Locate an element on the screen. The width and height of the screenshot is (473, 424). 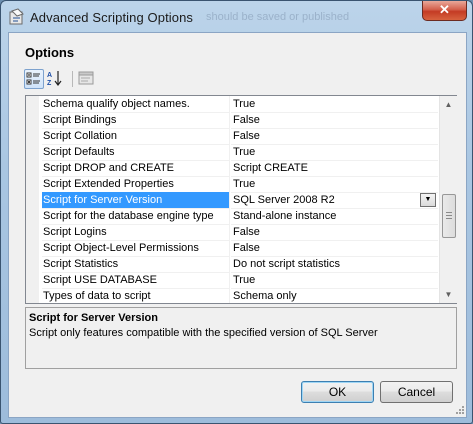
dropdown-arrow-icon: ▼ is located at coordinates (428, 200).